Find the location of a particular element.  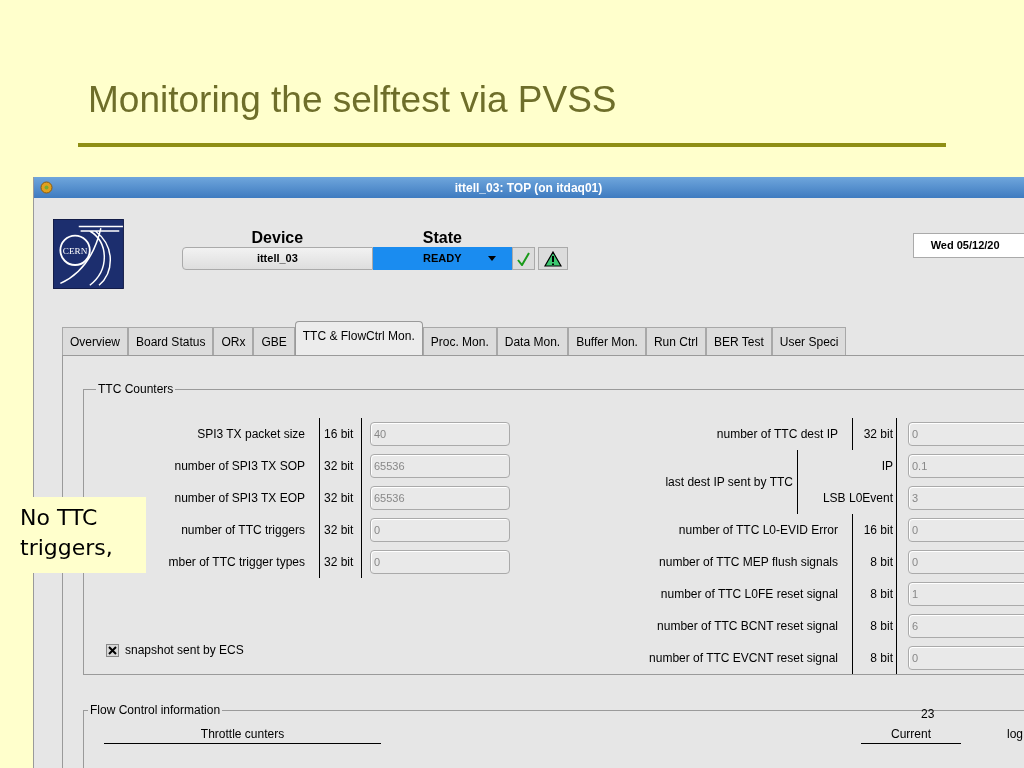

field-label: mber of TTC trigger types is located at coordinates (236, 562).